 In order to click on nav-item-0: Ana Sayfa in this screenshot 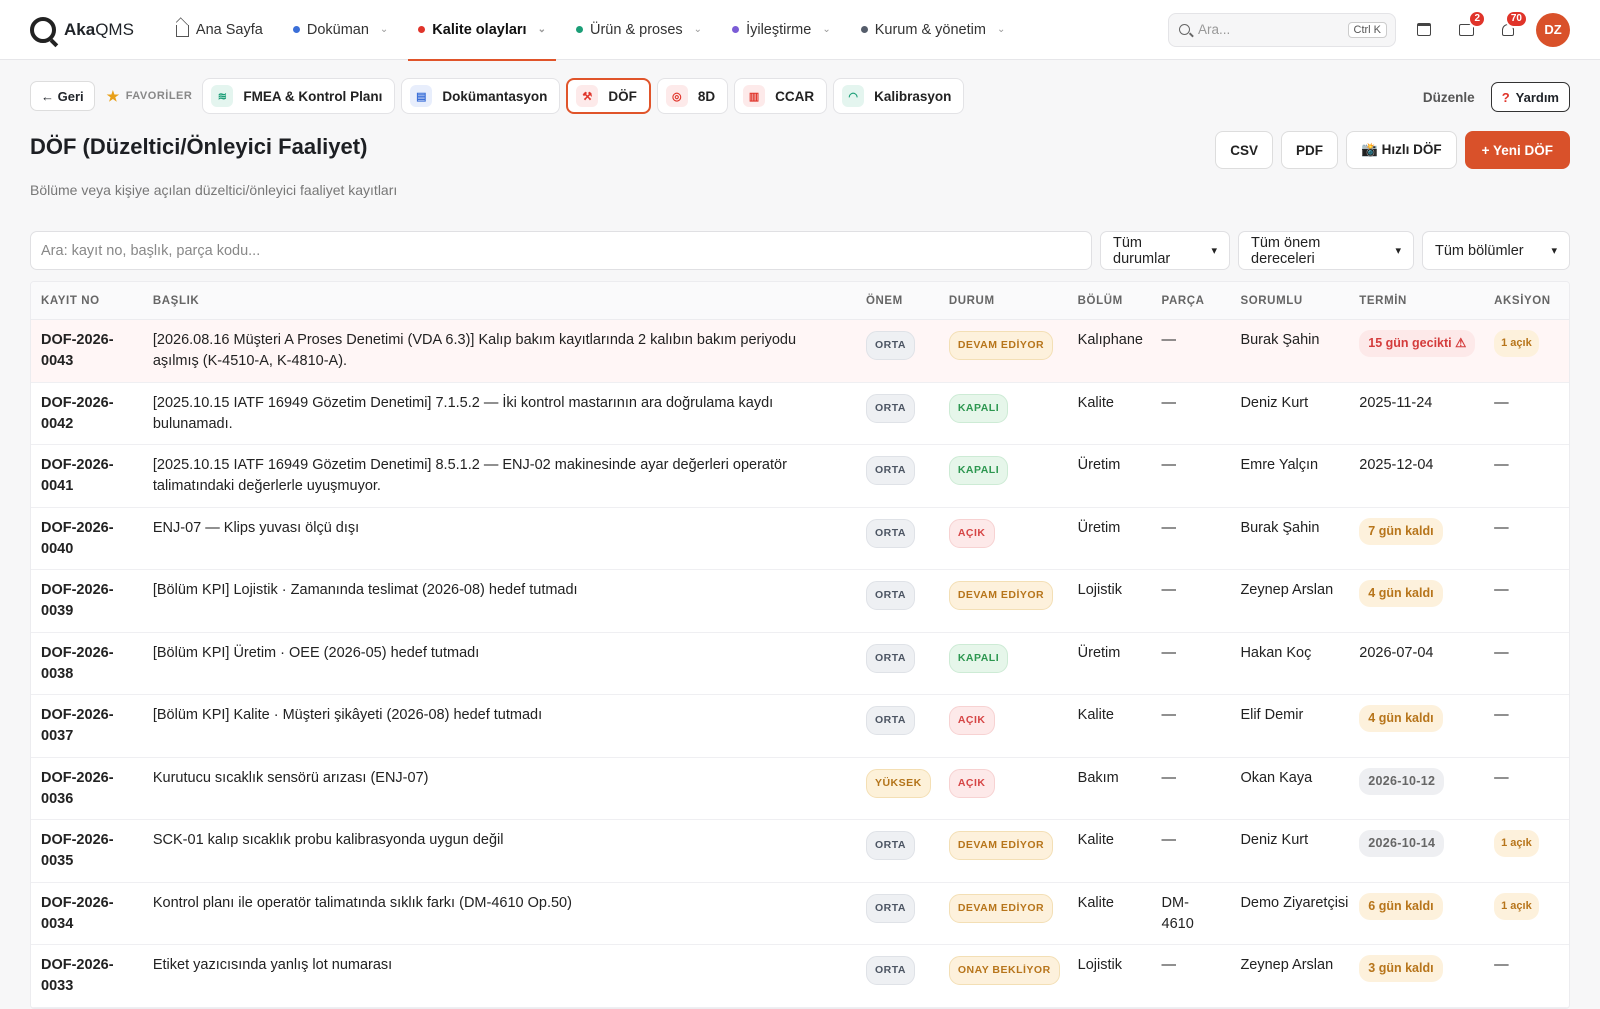, I will do `click(219, 30)`.